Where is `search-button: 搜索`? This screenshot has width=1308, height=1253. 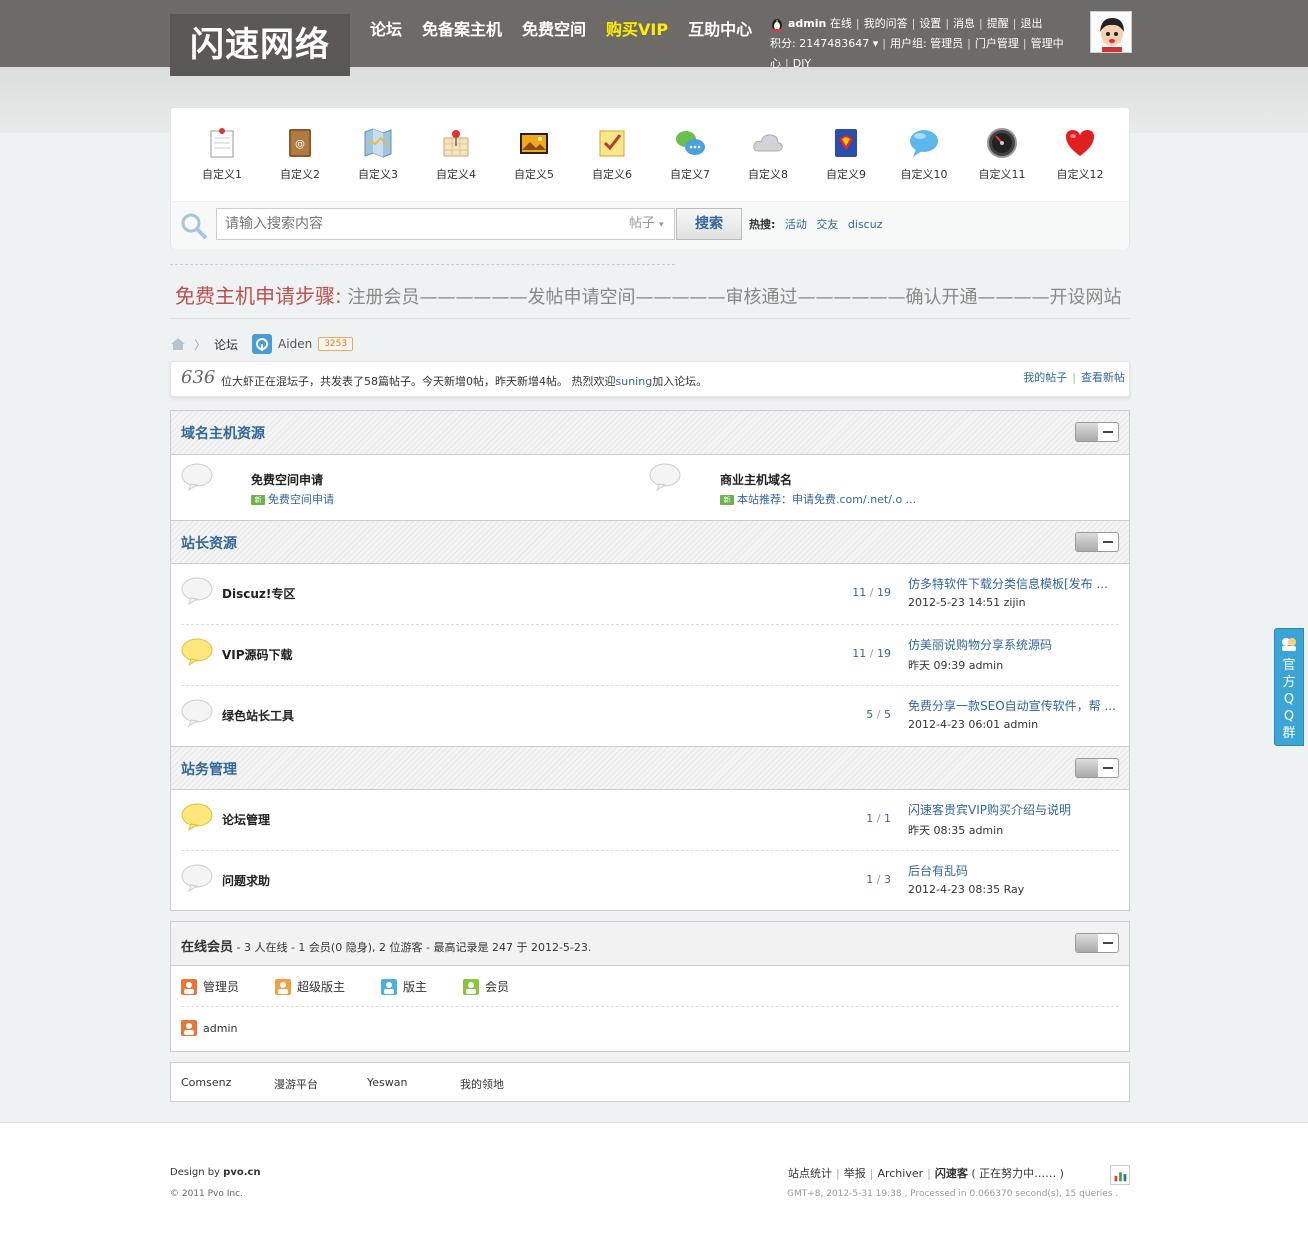 search-button: 搜索 is located at coordinates (709, 224).